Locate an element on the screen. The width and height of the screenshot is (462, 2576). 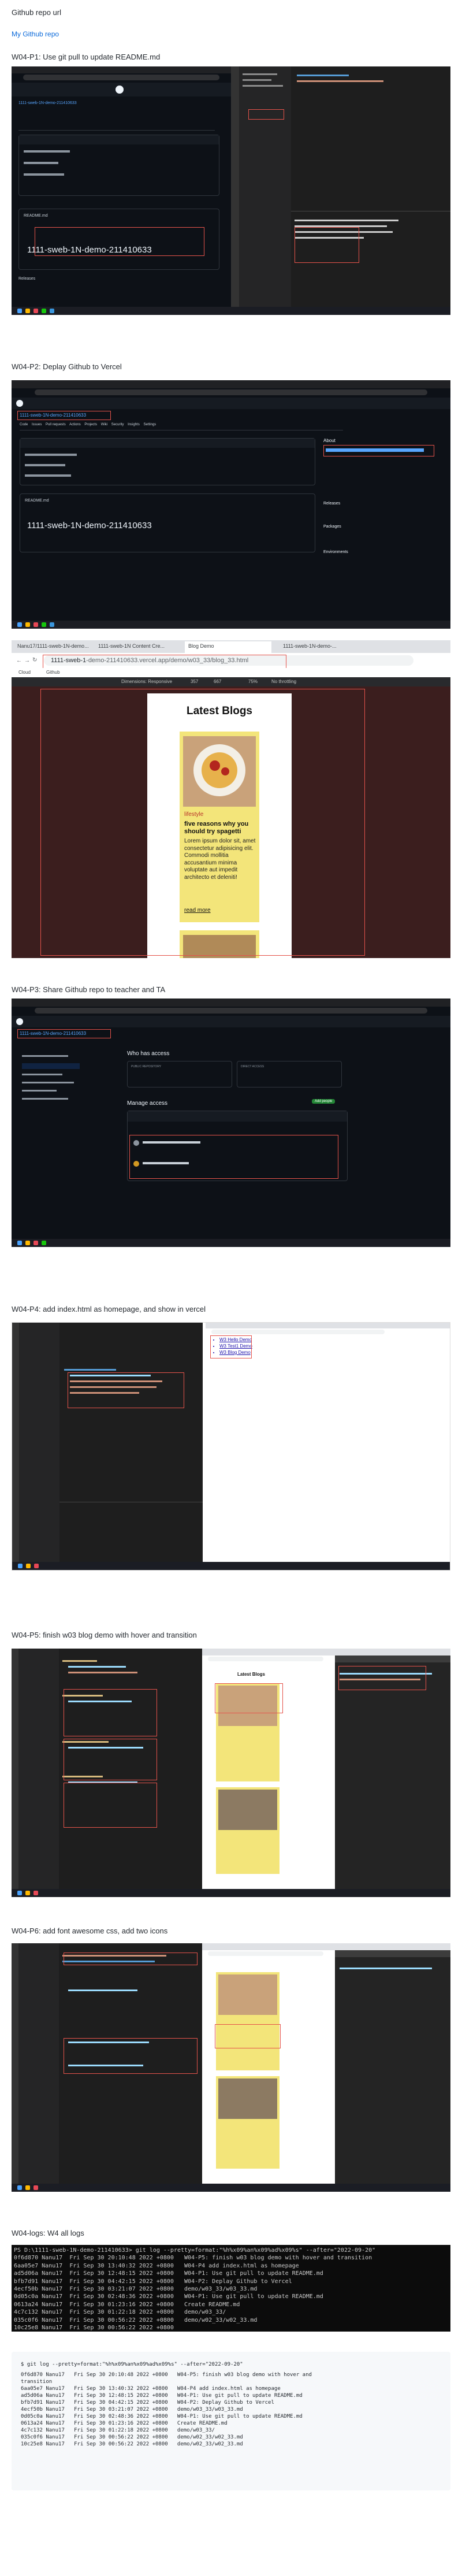
screenshot-p6 is located at coordinates (231, 2067).